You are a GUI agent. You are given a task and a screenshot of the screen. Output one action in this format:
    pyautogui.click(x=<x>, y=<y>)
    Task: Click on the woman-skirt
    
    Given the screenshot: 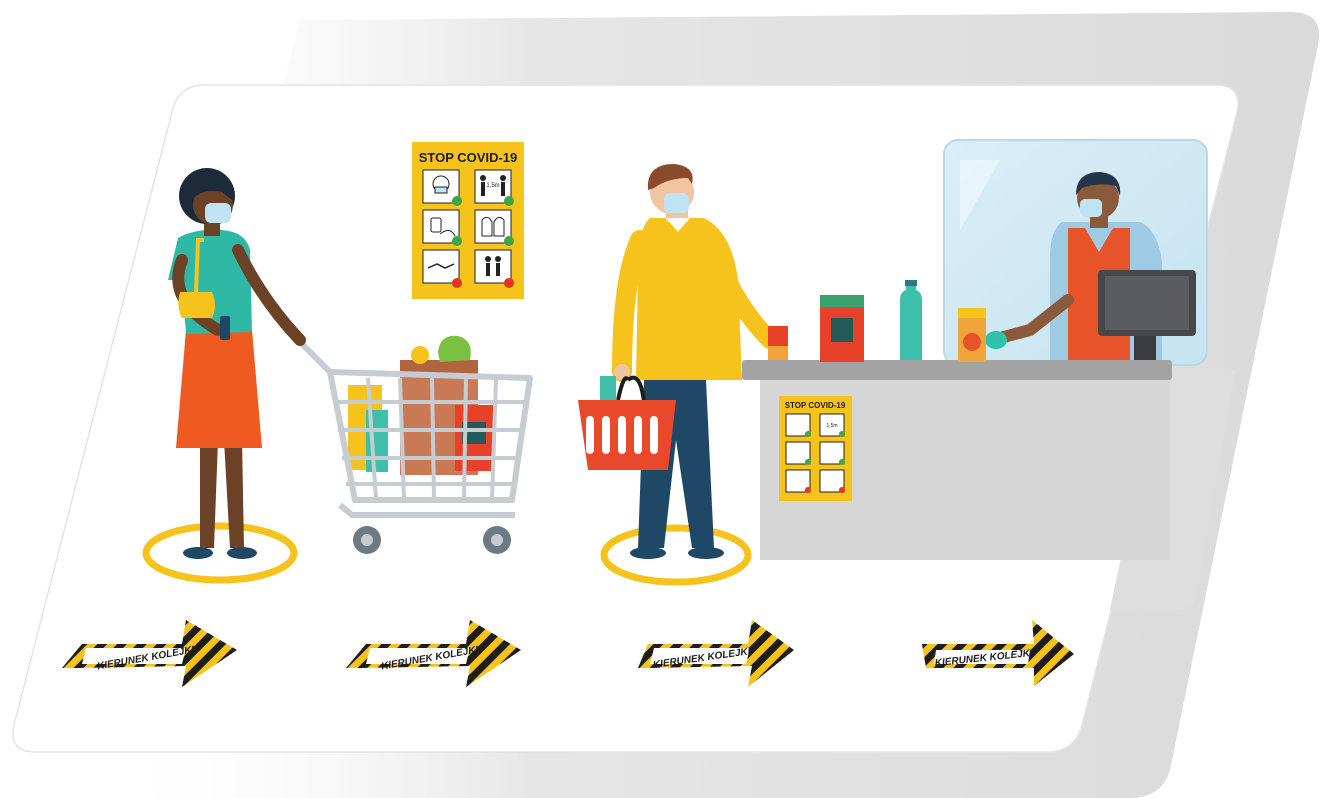 What is the action you would take?
    pyautogui.click(x=219, y=389)
    